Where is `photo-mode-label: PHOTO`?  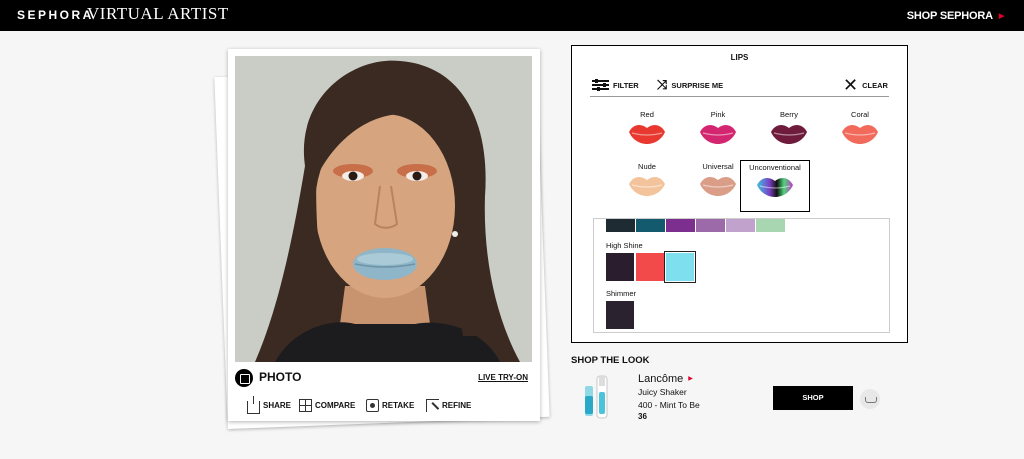 photo-mode-label: PHOTO is located at coordinates (280, 377).